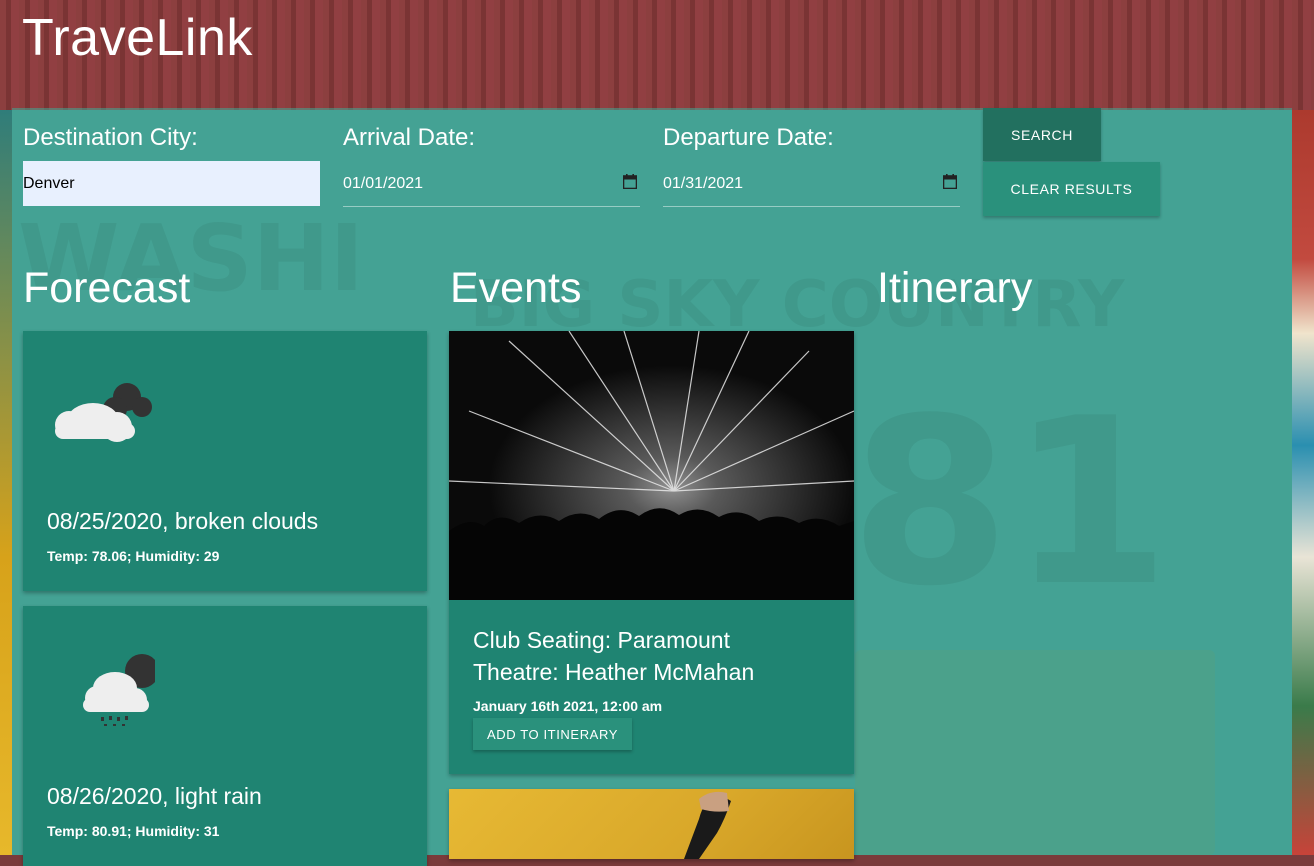  What do you see at coordinates (811, 184) in the screenshot?
I see `departure-date-input: 01/31/2021` at bounding box center [811, 184].